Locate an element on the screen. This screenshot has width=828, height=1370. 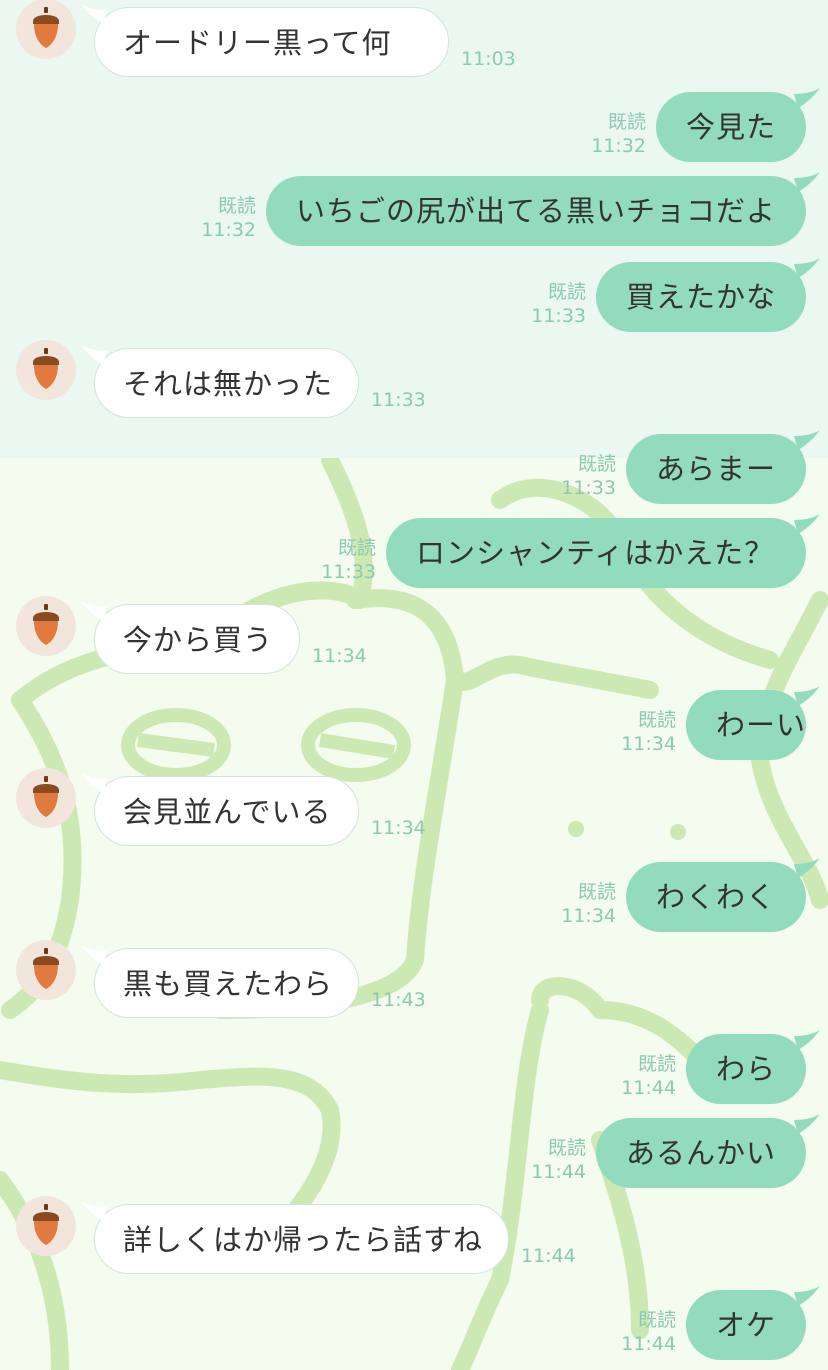
outgoing-message-bubble: わくわく is located at coordinates (723, 895).